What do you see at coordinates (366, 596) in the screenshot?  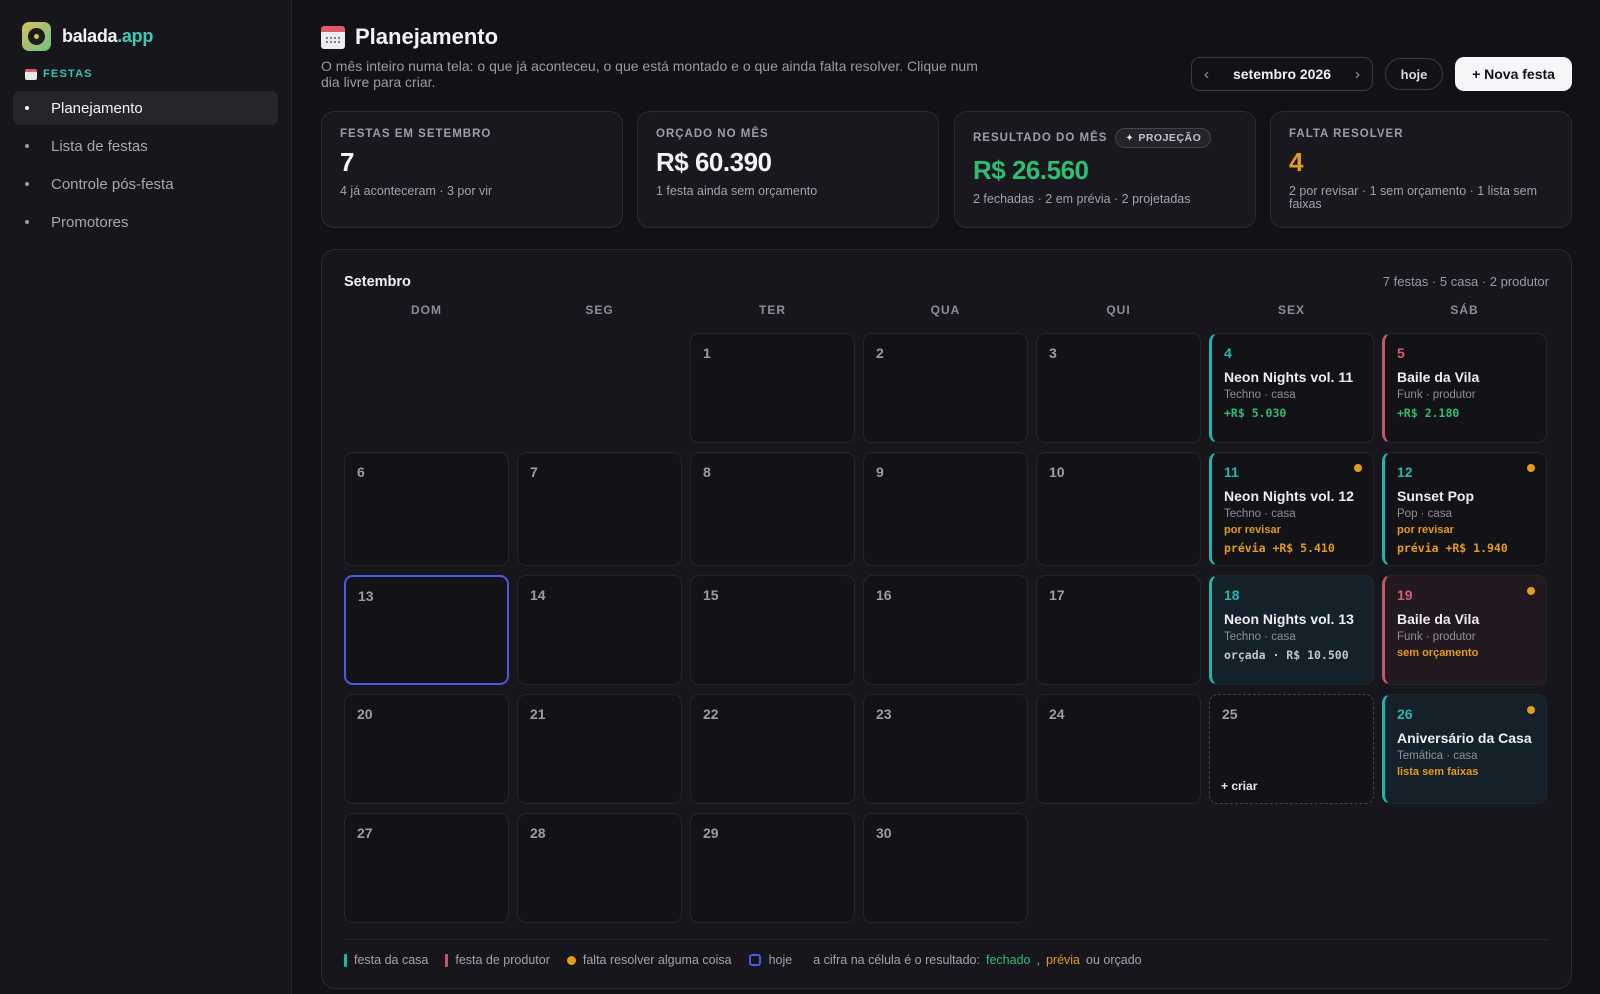 I see `day-number: 13` at bounding box center [366, 596].